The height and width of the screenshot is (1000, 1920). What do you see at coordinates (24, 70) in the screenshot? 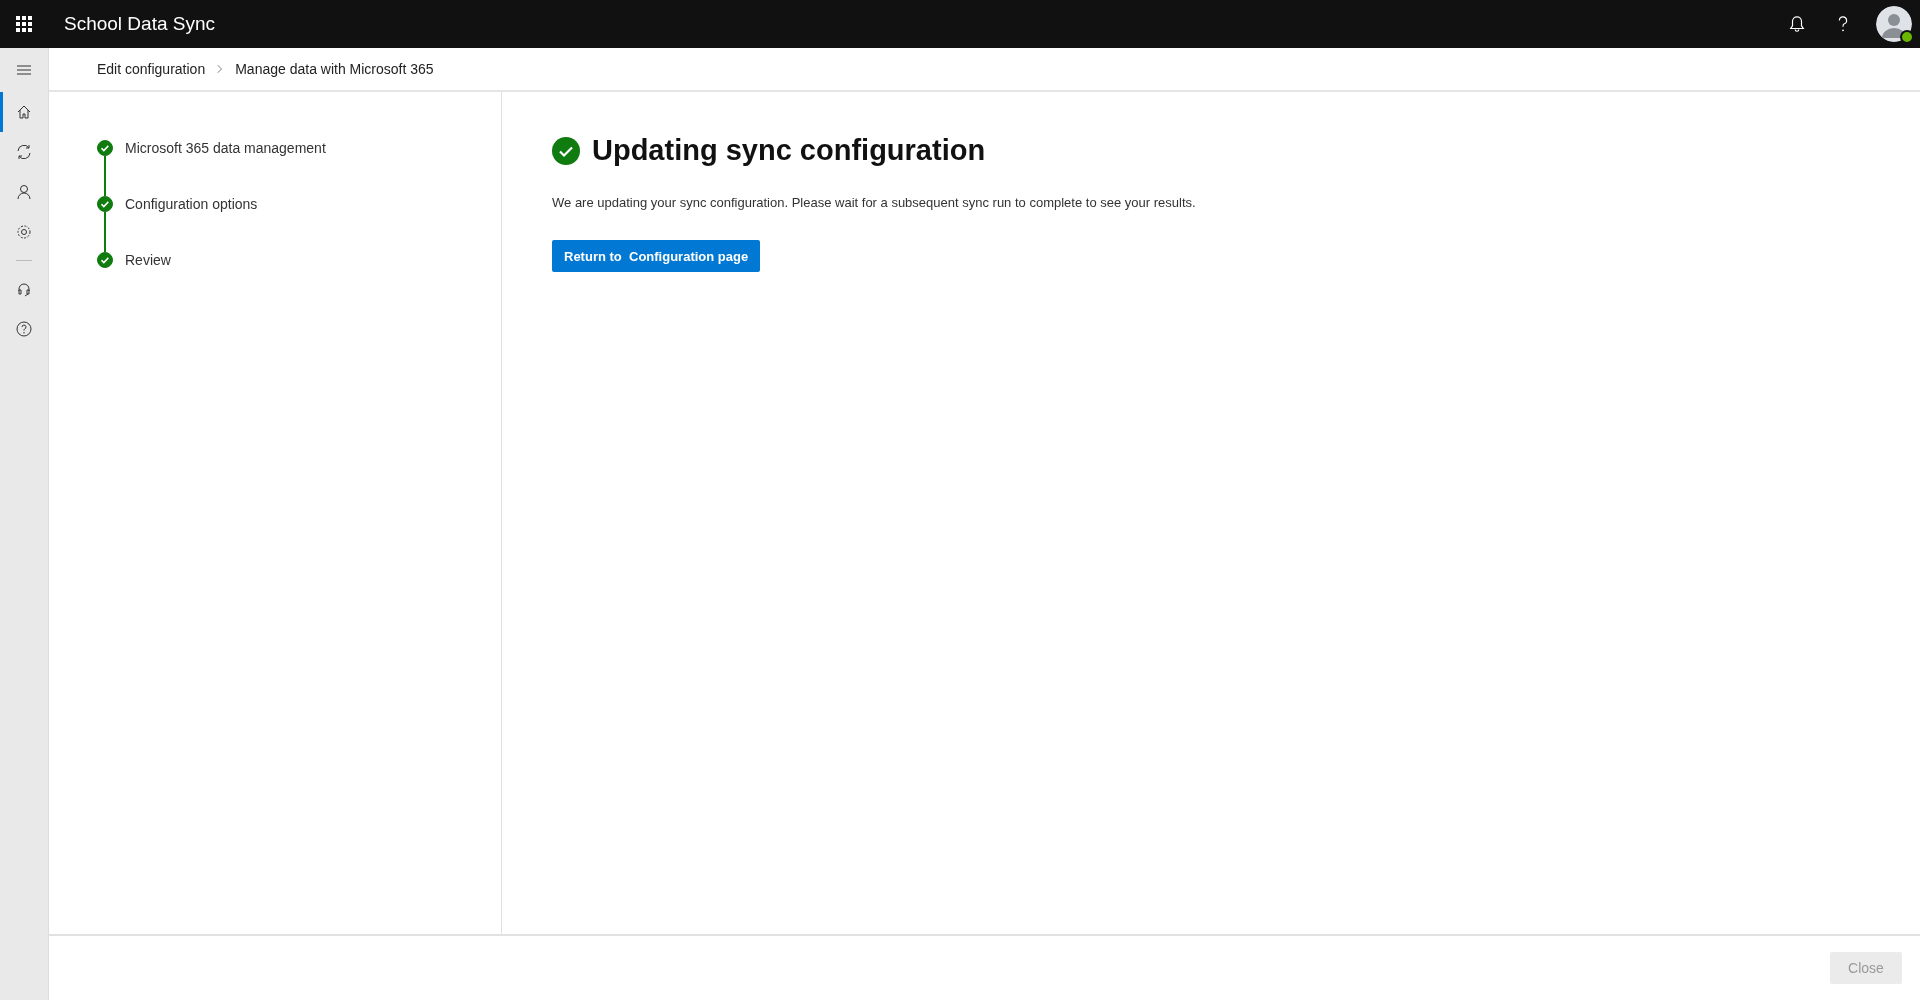
I see `menu-icon` at bounding box center [24, 70].